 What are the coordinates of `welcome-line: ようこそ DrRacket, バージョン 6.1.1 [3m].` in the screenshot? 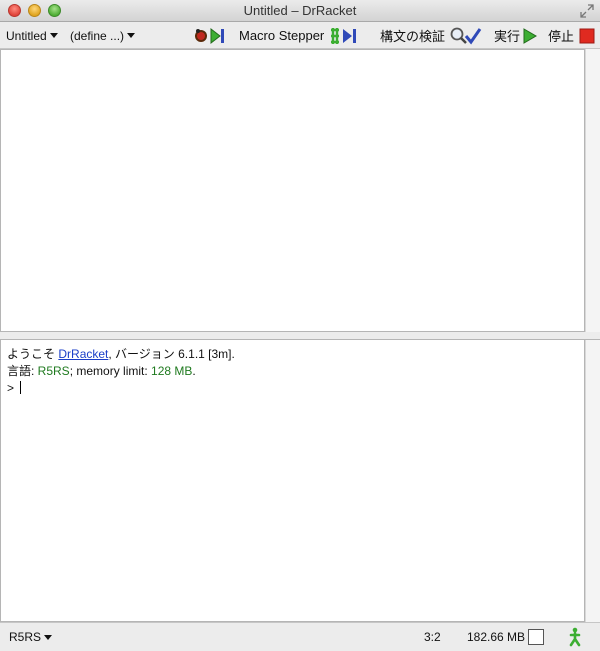 It's located at (295, 354).